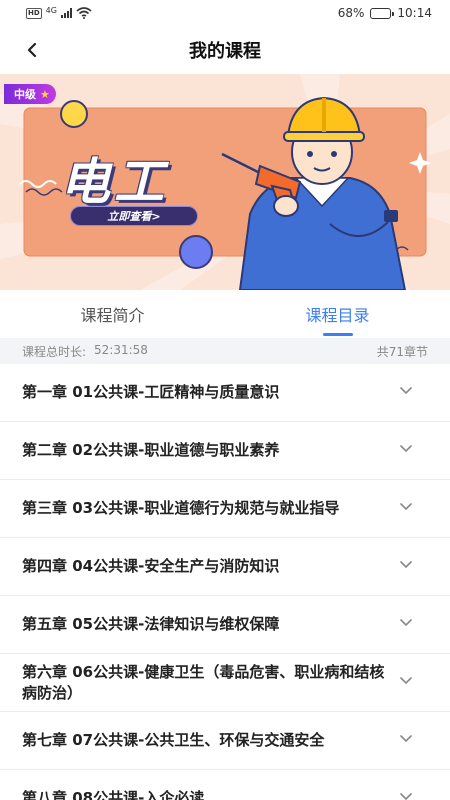  Describe the element at coordinates (181, 508) in the screenshot. I see `chapter-title: 第三章 03公共课-职业道德行为规范与就业指导` at that location.